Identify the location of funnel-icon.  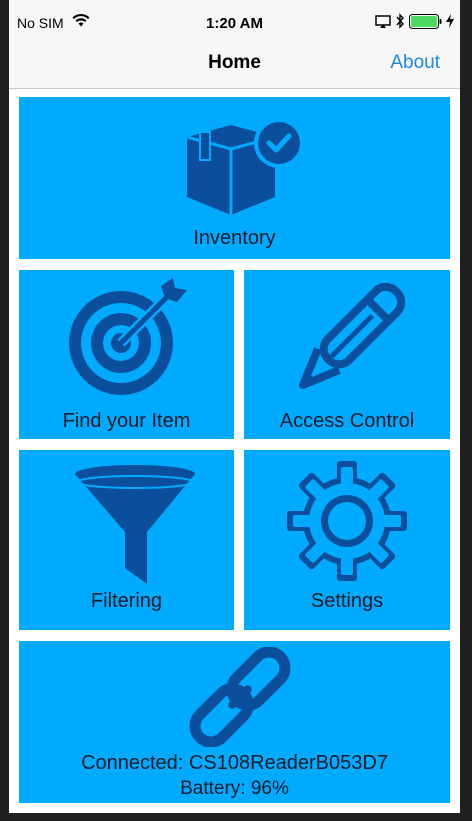
(135, 524).